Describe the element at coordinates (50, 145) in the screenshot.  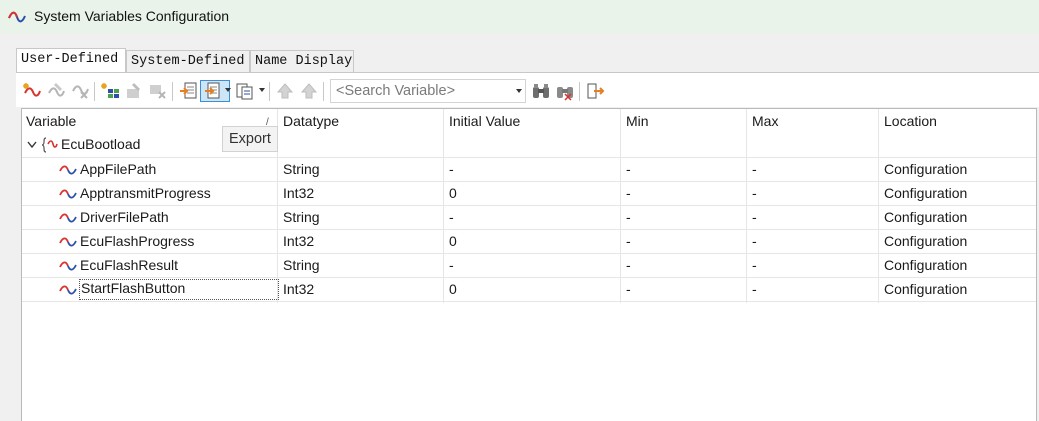
I see `namespace-icon` at that location.